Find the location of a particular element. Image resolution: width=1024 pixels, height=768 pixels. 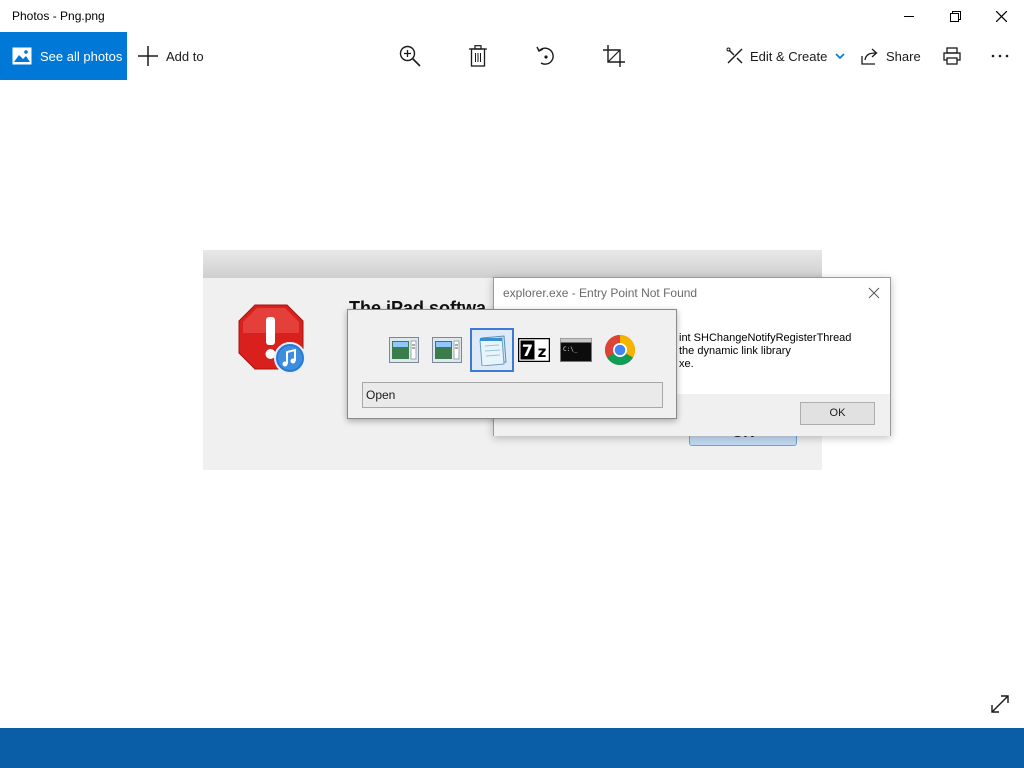

zoom-button is located at coordinates (410, 56).